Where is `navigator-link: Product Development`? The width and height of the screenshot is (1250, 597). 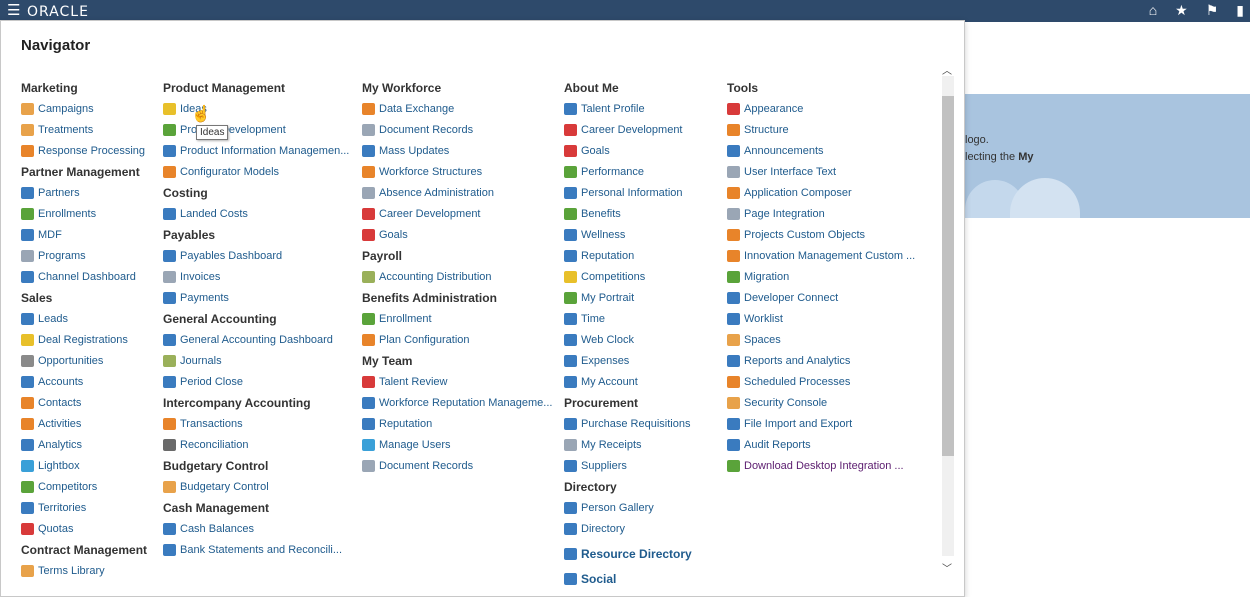 navigator-link: Product Development is located at coordinates (256, 132).